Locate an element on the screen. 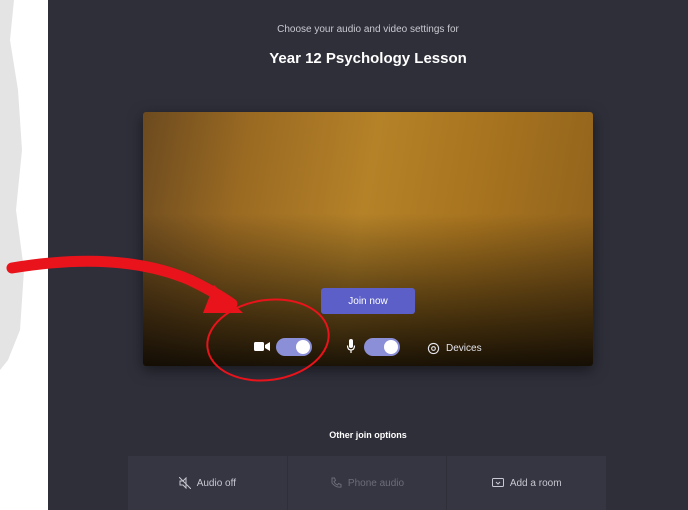  phone-audio-label: Phone audio is located at coordinates (376, 483).